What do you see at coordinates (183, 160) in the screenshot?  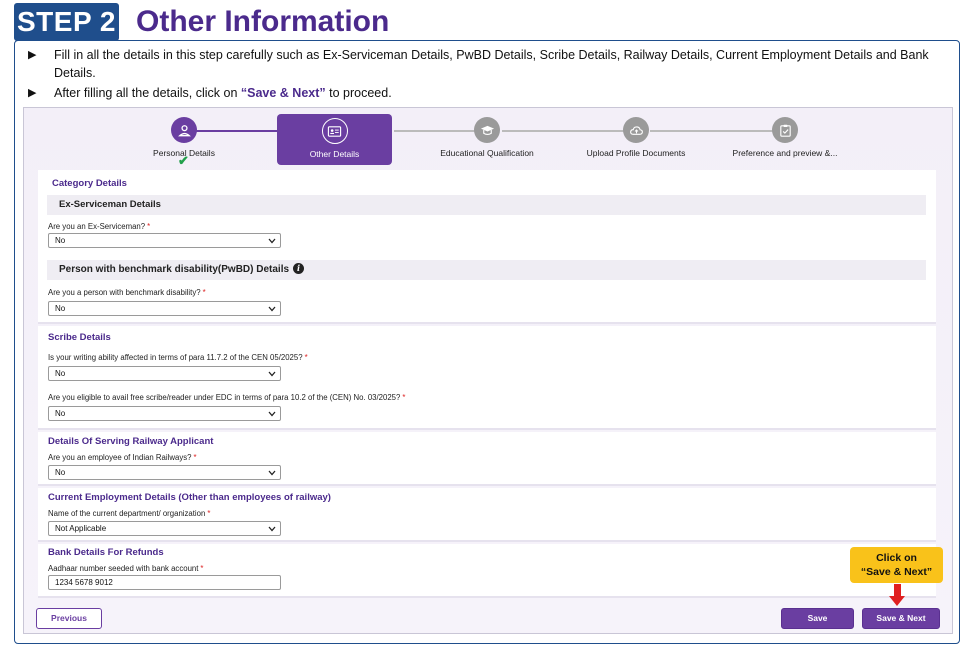 I see `check-icon: ✔` at bounding box center [183, 160].